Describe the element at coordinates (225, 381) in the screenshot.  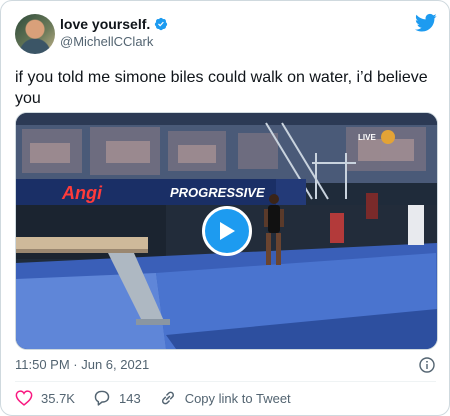
I see `divider` at that location.